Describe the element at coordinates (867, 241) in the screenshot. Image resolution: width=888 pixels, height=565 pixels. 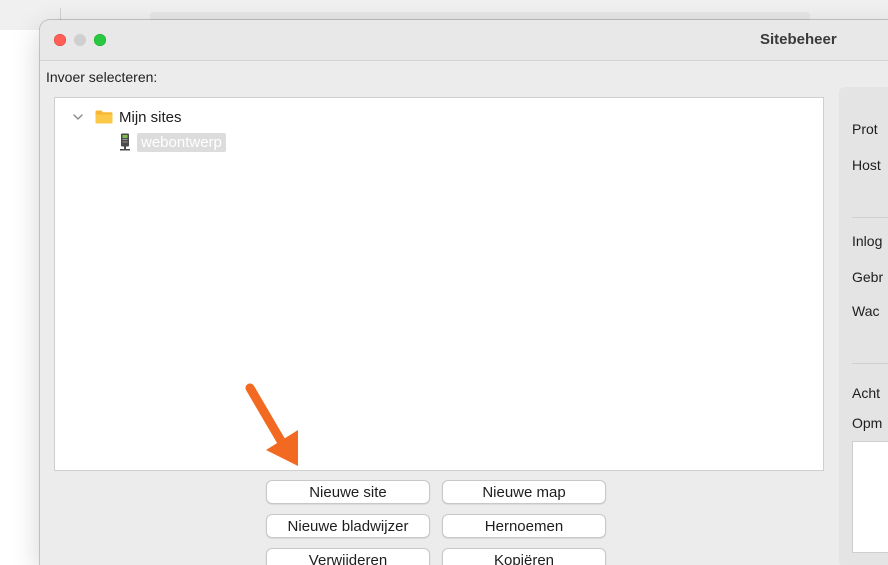
I see `login-type-label: Inlog` at that location.